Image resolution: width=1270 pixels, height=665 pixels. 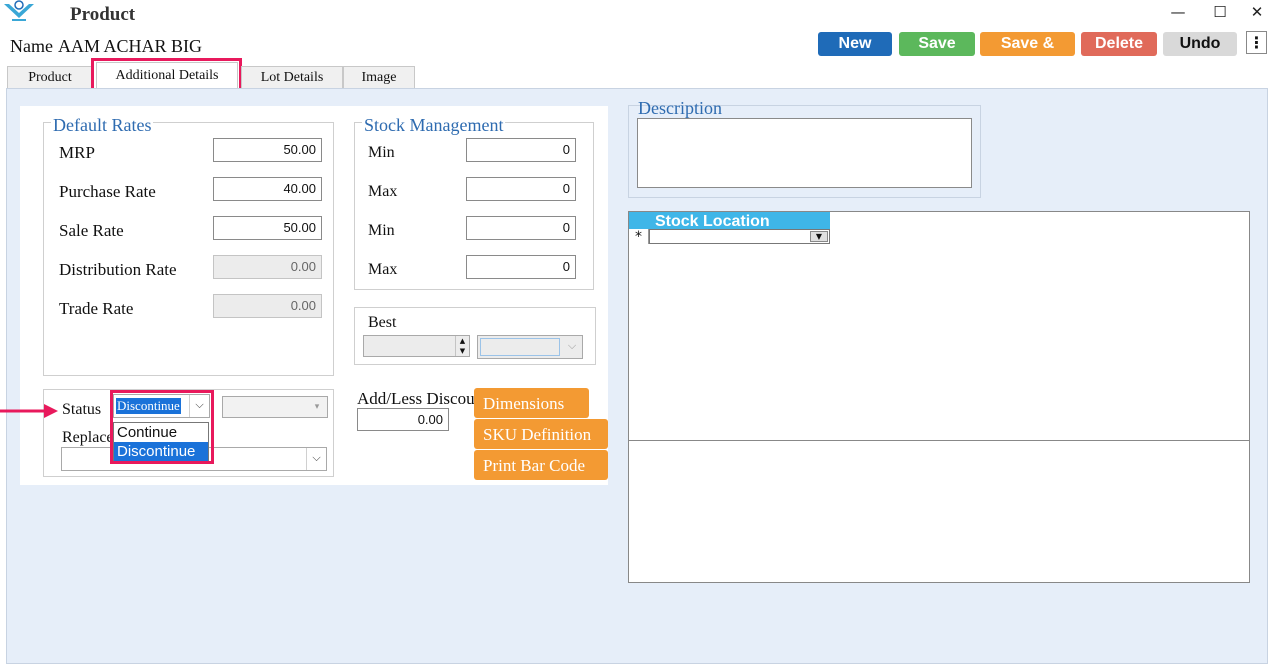 What do you see at coordinates (267, 306) in the screenshot?
I see `trade-rate-input: 0.00` at bounding box center [267, 306].